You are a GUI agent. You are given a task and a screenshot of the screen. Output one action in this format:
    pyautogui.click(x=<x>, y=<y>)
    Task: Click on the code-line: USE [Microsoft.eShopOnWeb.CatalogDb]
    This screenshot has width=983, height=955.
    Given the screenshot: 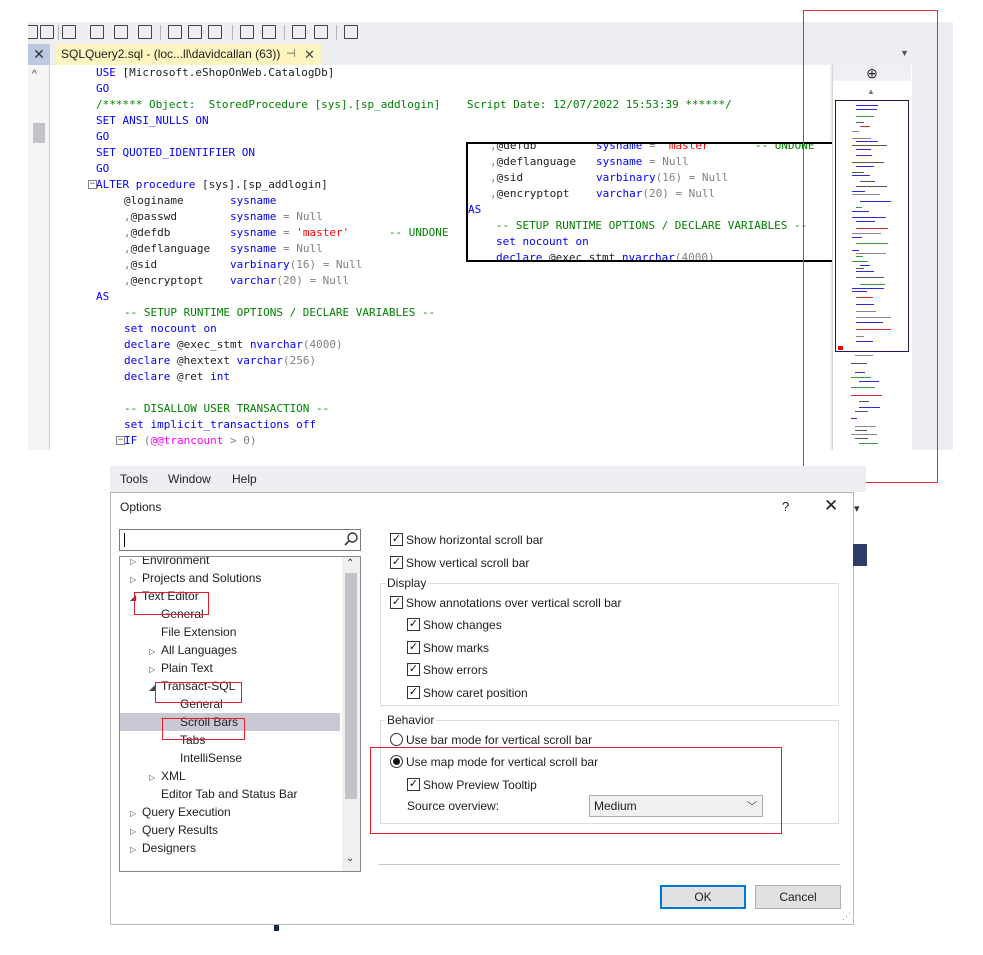 What is the action you would take?
    pyautogui.click(x=215, y=73)
    